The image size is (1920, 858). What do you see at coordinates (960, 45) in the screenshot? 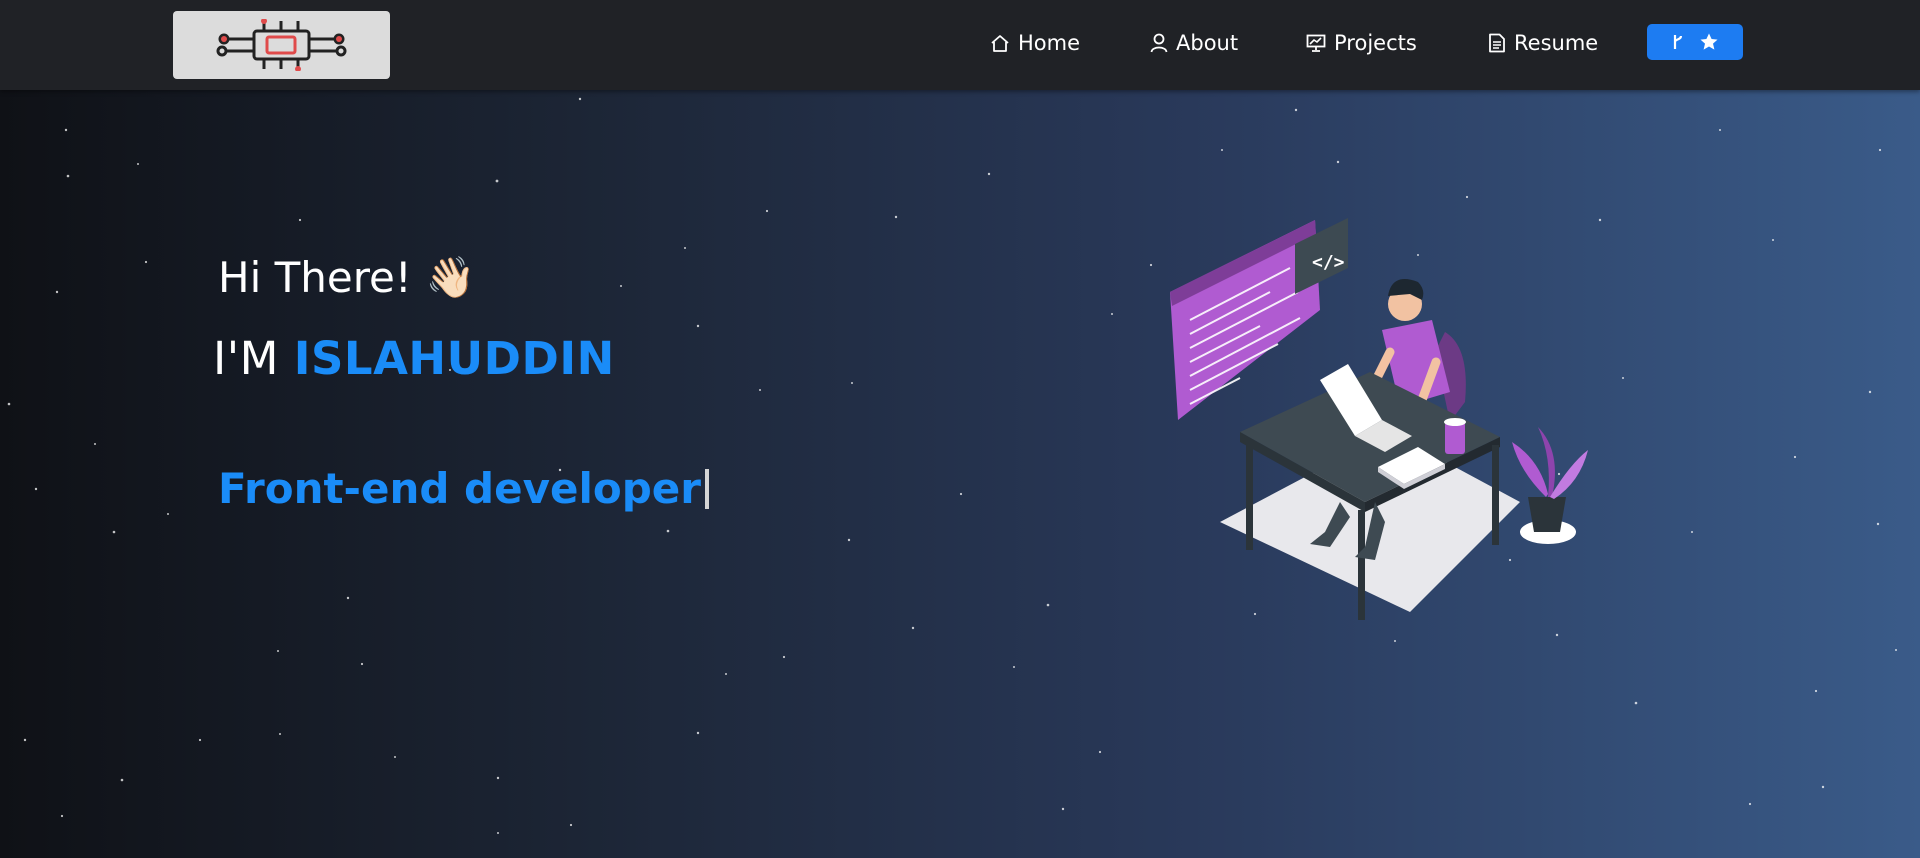
I see `navbar: Home About Projects Resume` at bounding box center [960, 45].